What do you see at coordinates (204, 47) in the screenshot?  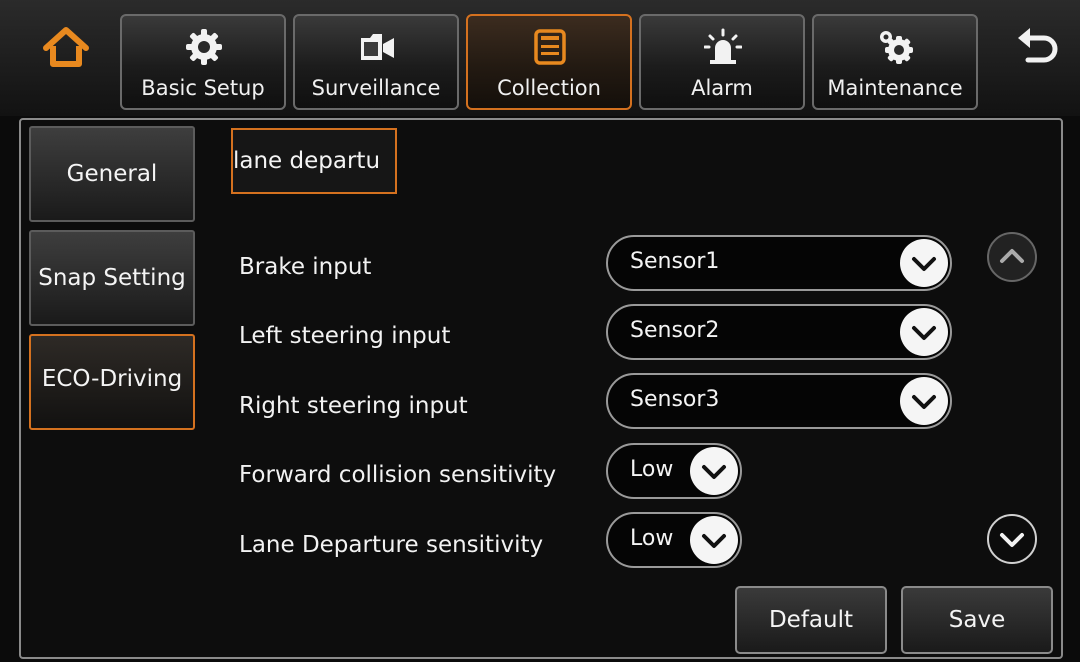 I see `gear-icon` at bounding box center [204, 47].